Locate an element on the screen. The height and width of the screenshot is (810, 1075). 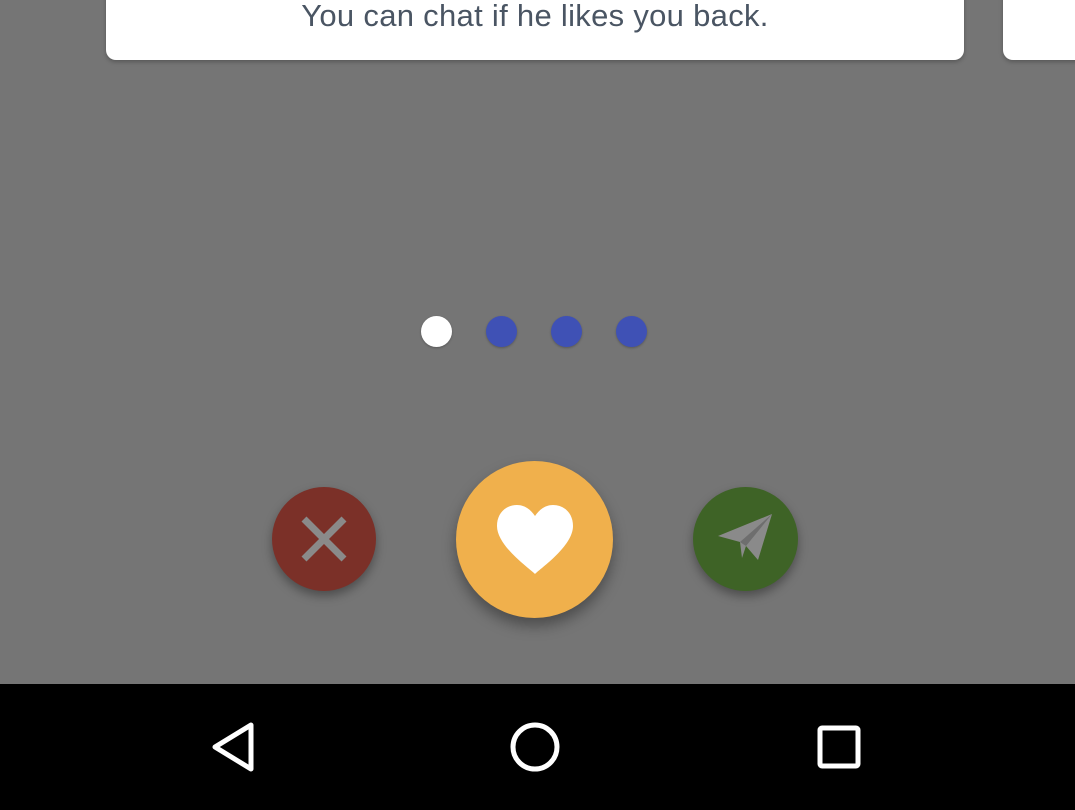
paper-plane-icon is located at coordinates (744, 537).